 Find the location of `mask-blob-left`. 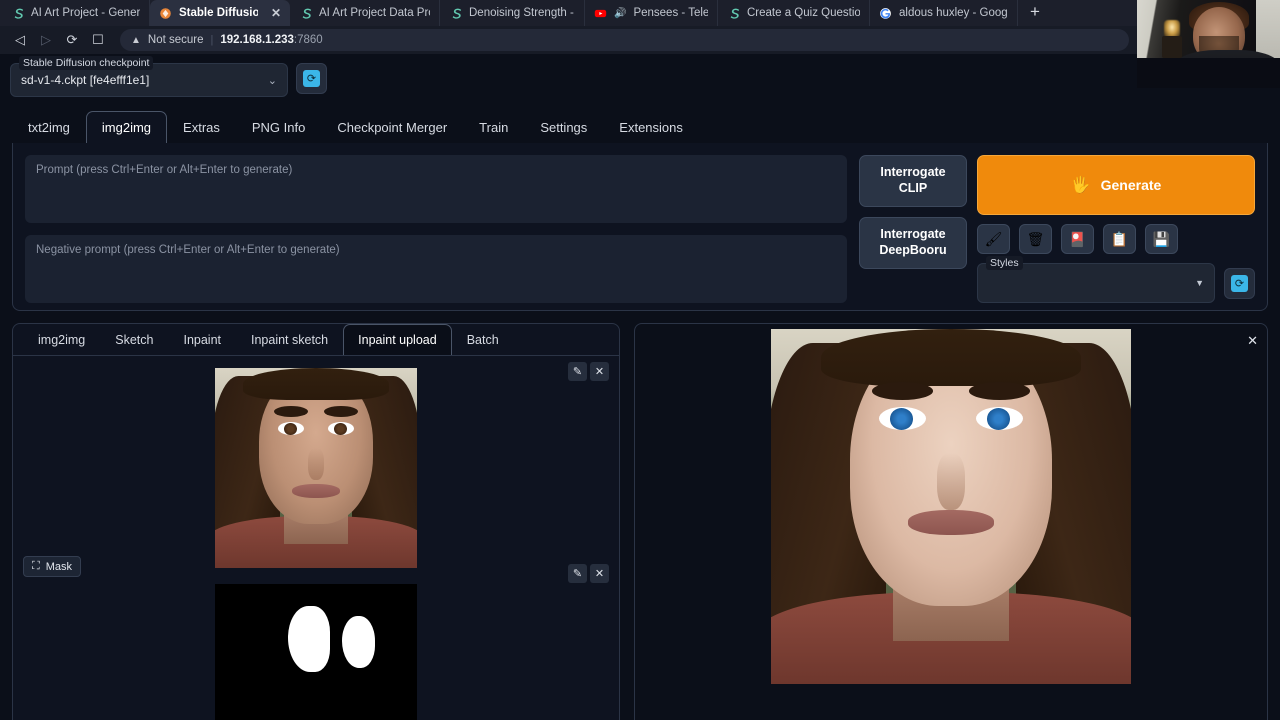

mask-blob-left is located at coordinates (309, 639).